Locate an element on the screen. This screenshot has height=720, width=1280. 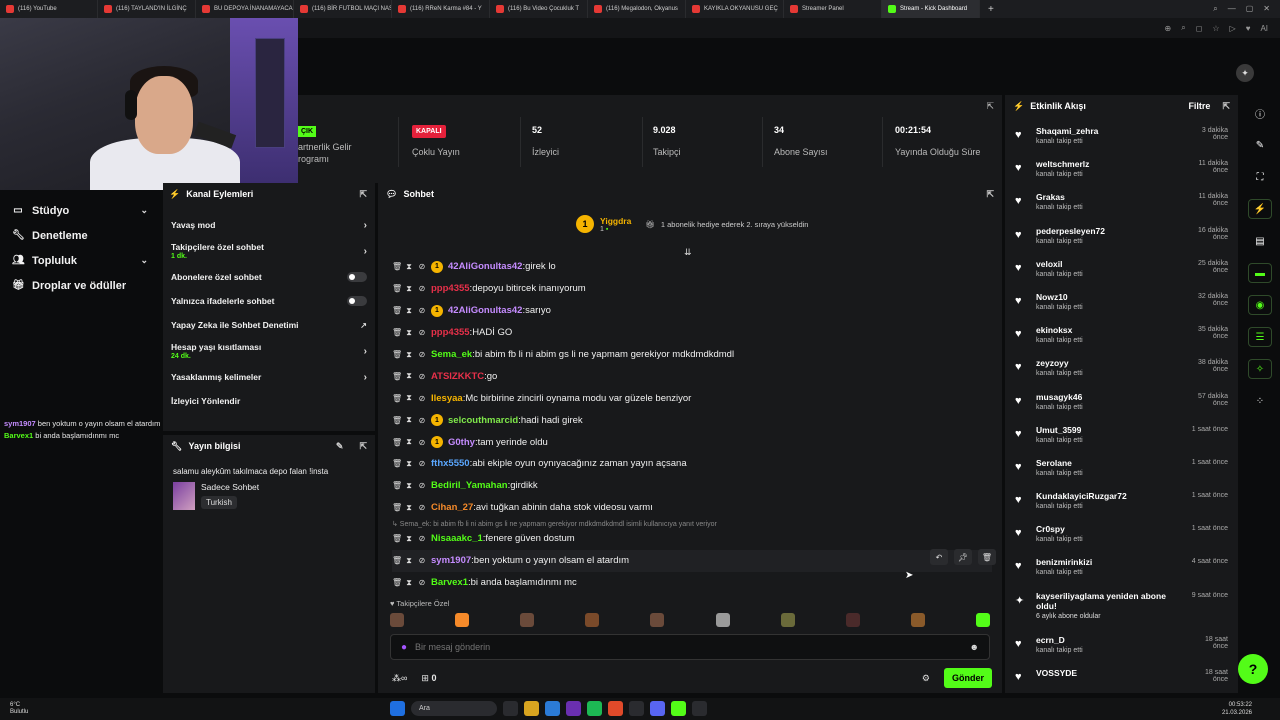
activity-name: VOSSYDE is located at coordinates (1111, 671).